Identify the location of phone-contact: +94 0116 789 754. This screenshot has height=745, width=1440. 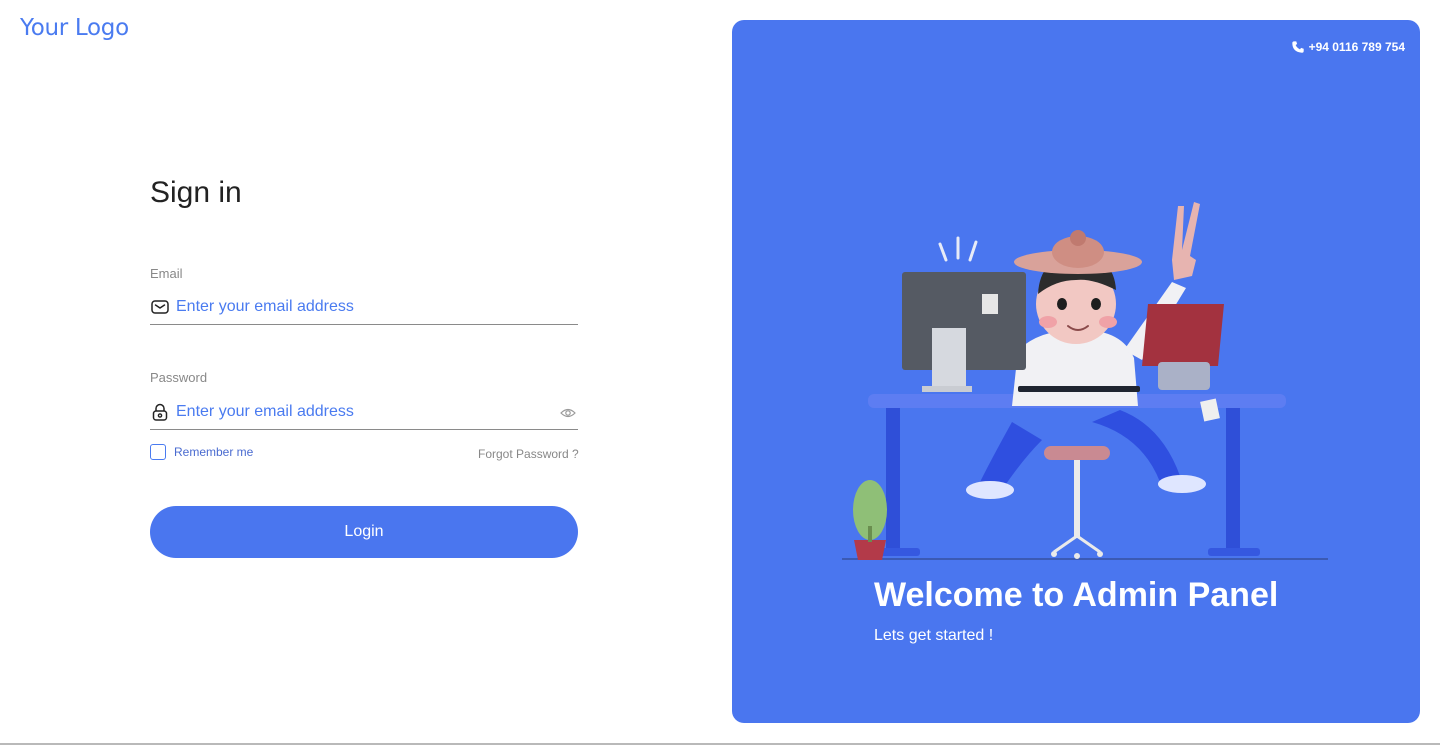
(1348, 47).